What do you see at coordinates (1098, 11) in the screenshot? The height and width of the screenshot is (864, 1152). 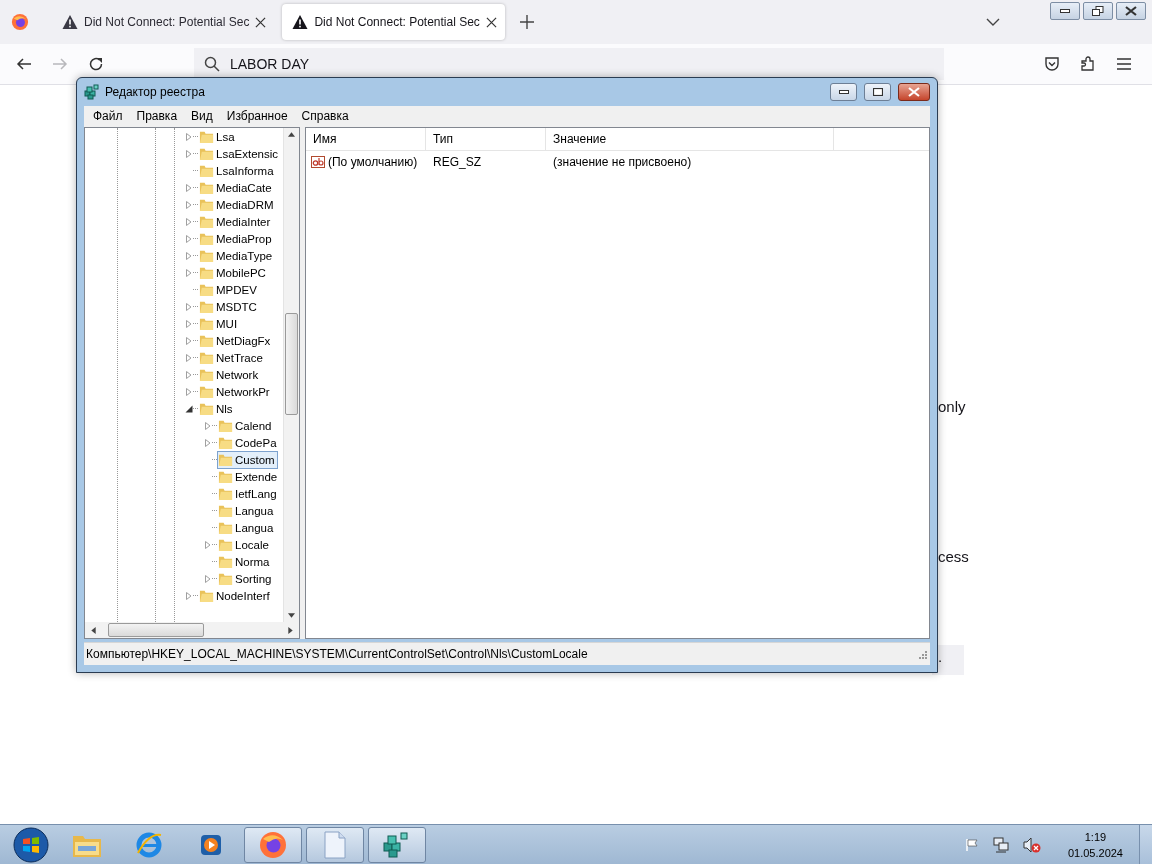 I see `restore-button` at bounding box center [1098, 11].